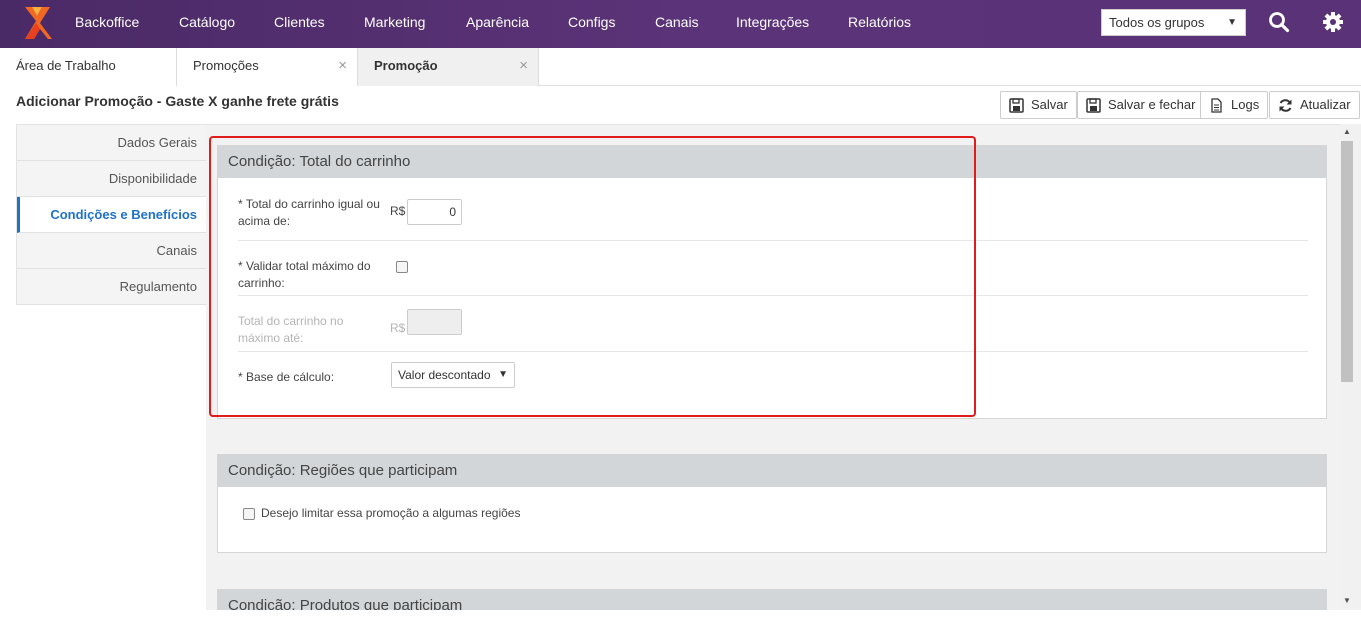  What do you see at coordinates (1157, 22) in the screenshot?
I see `group-select-value: Todos os grupos` at bounding box center [1157, 22].